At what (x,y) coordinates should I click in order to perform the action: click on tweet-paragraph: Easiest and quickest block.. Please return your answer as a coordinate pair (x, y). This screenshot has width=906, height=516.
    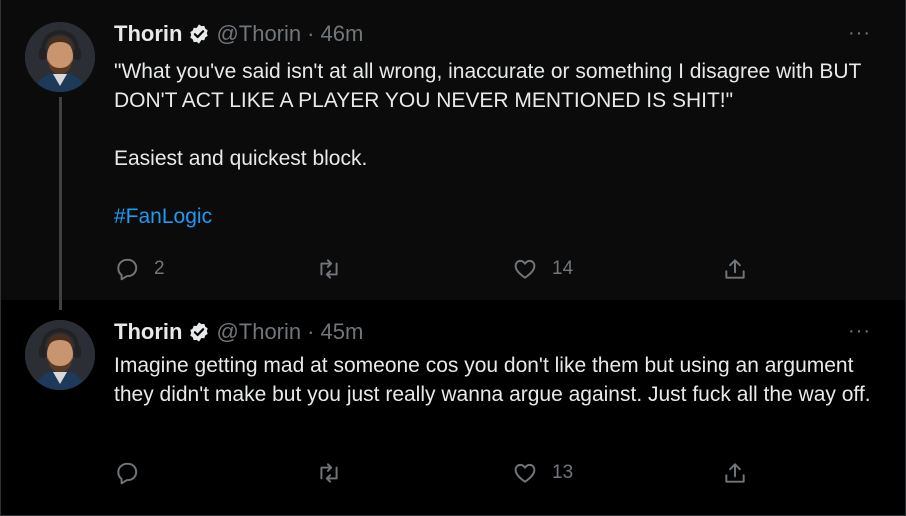
    Looking at the image, I should click on (241, 158).